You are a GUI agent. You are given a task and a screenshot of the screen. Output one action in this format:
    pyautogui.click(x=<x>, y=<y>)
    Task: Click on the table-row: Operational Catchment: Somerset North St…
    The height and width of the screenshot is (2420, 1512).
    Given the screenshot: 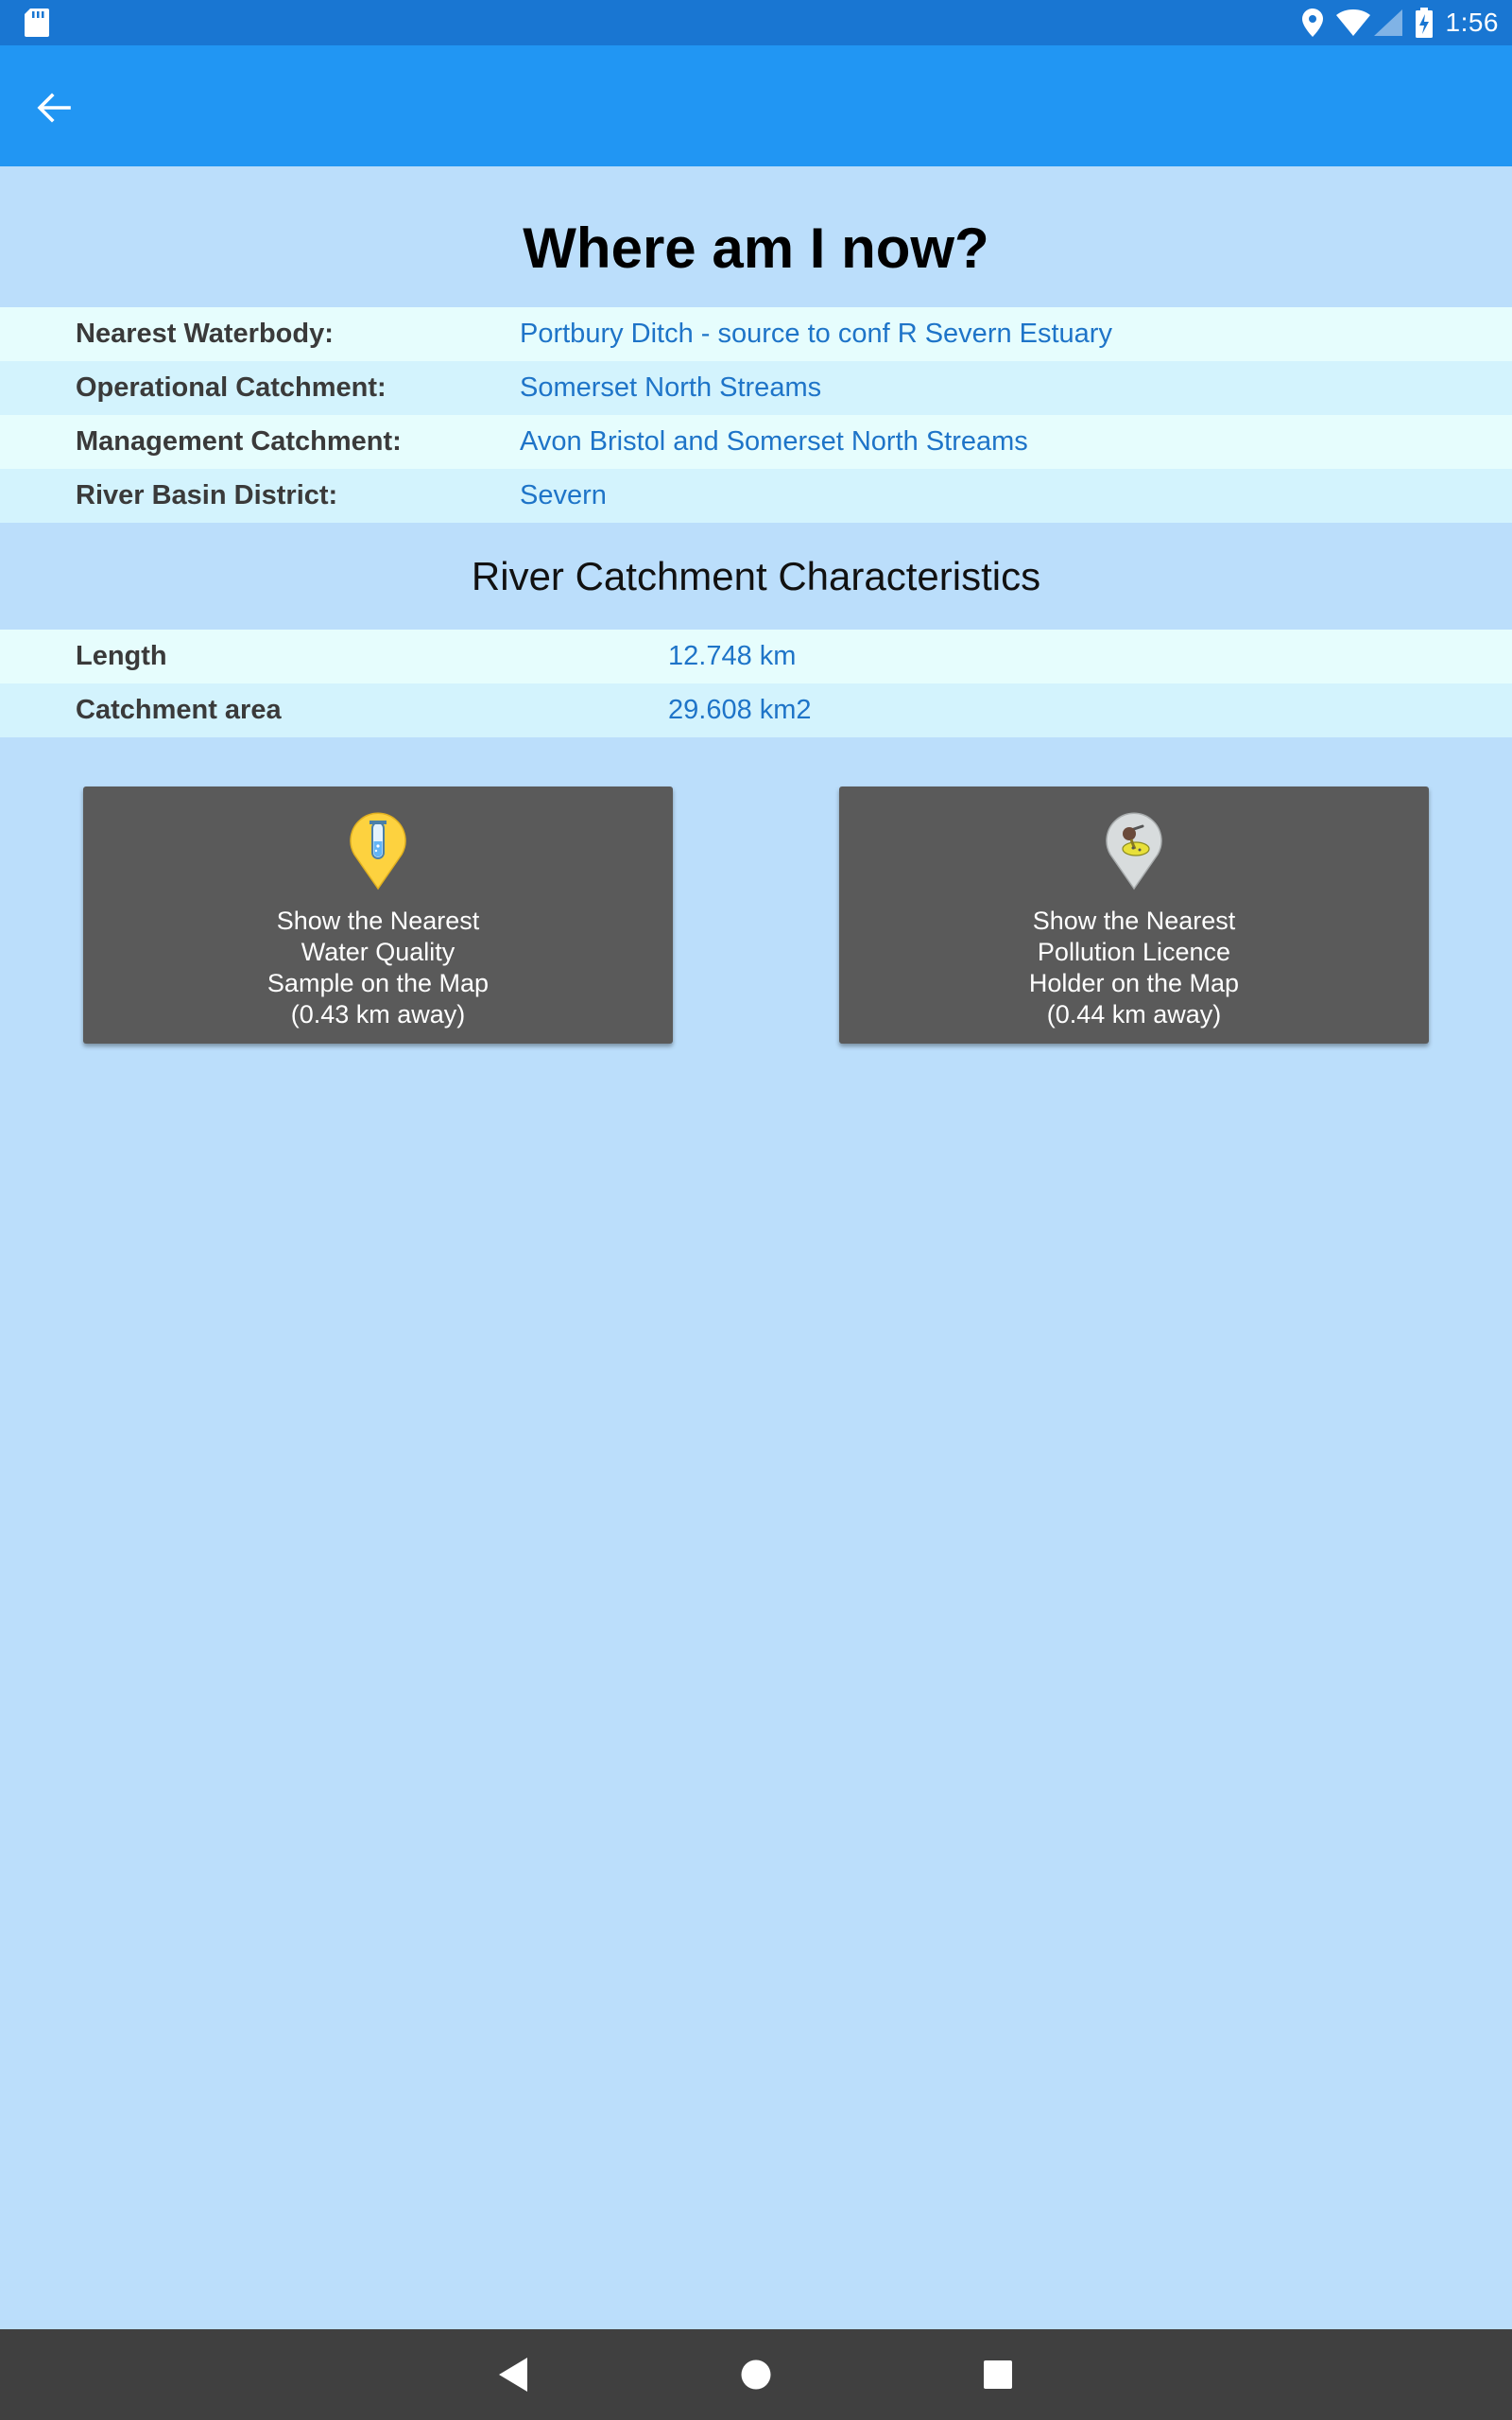 What is the action you would take?
    pyautogui.click(x=756, y=388)
    